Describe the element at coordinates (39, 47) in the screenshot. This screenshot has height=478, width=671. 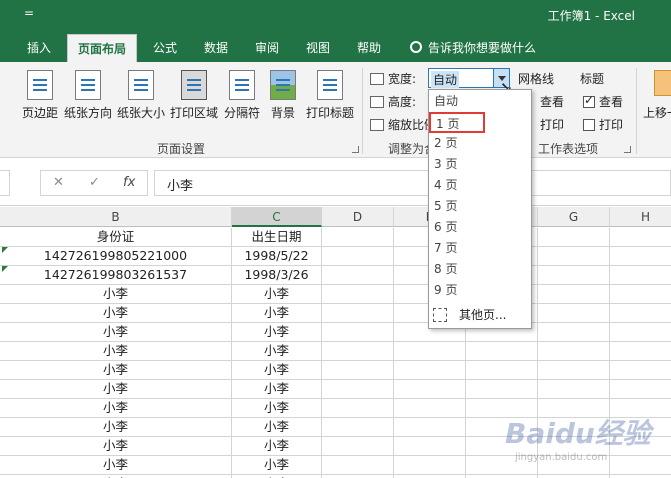
I see `tab-insert: 插入` at that location.